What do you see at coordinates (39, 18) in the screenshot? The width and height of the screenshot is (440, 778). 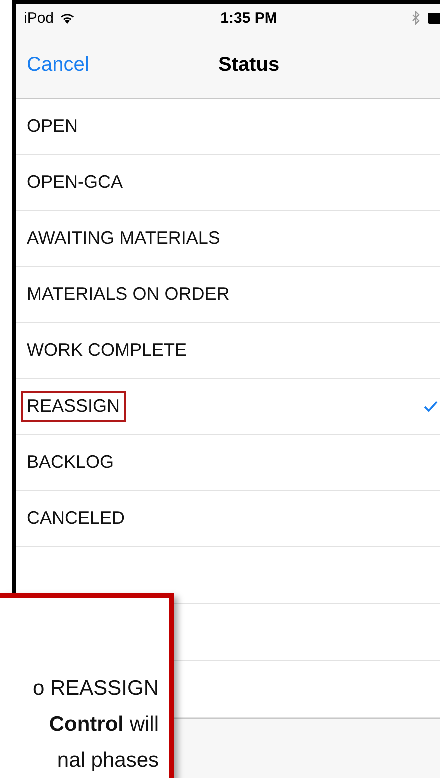 I see `carrier-label: iPod` at bounding box center [39, 18].